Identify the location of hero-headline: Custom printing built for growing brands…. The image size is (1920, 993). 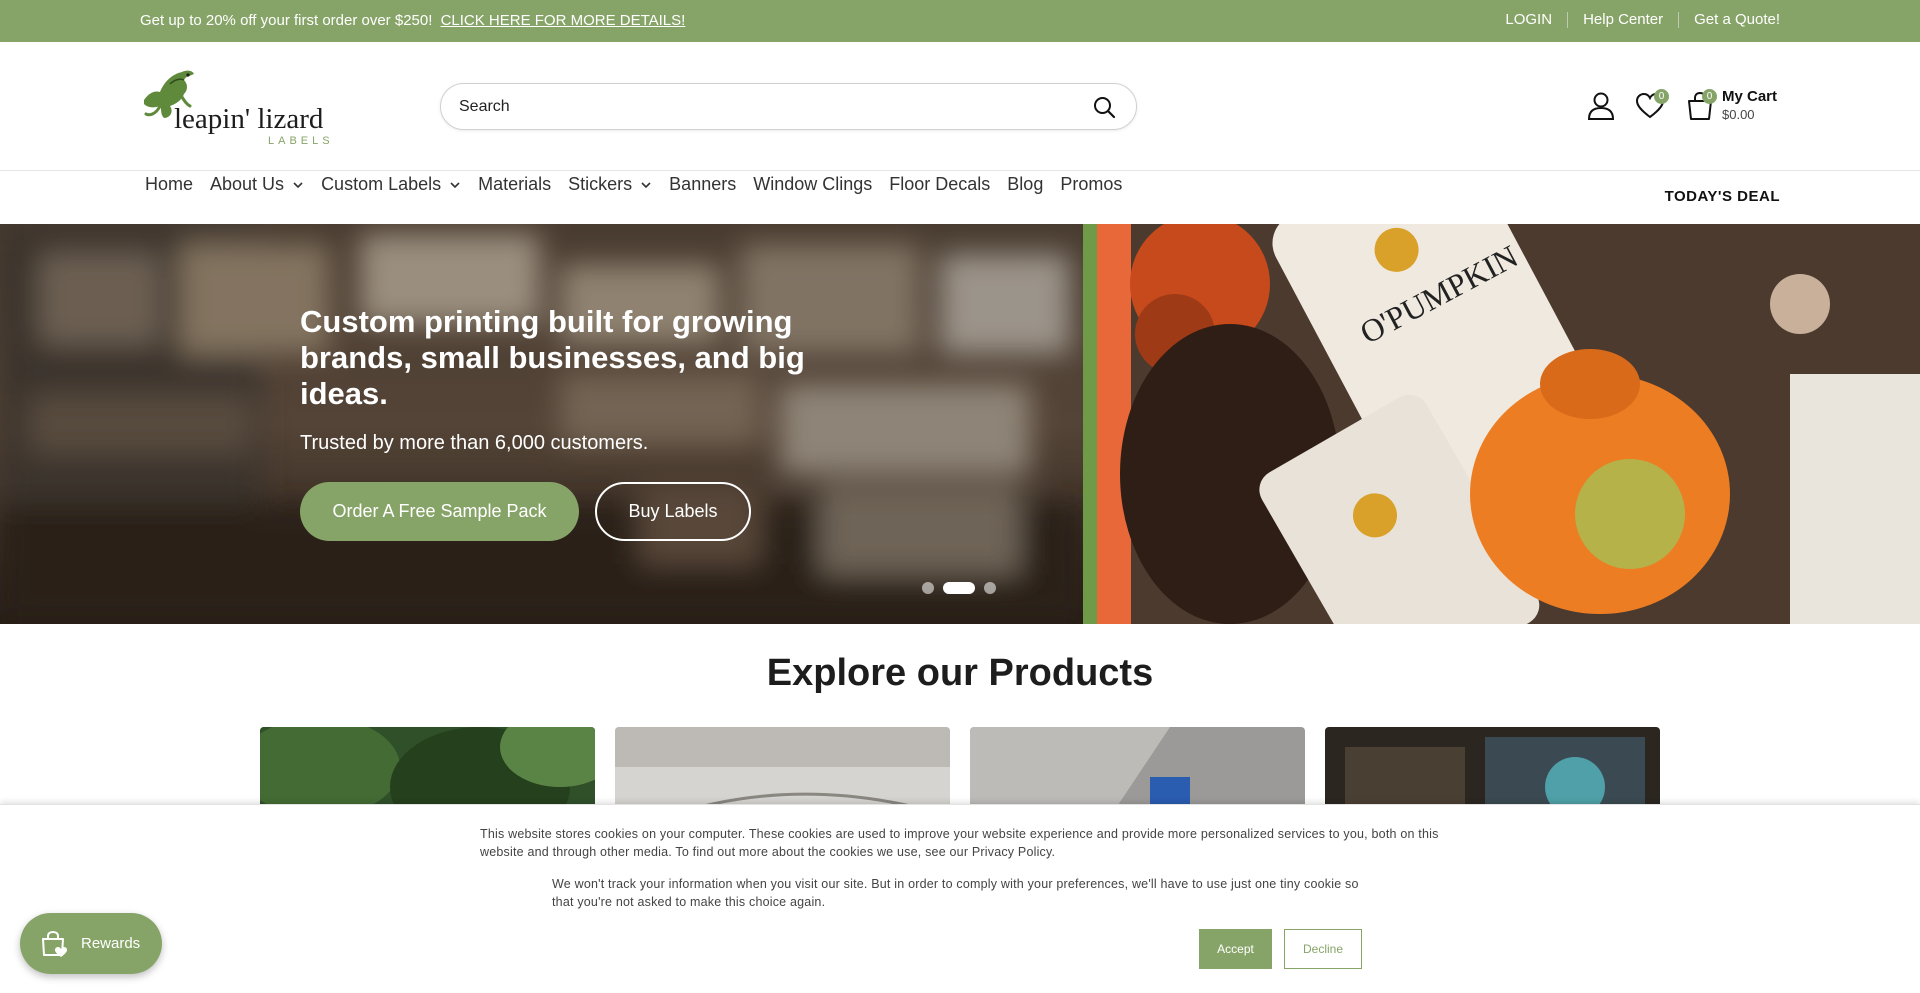
(552, 357).